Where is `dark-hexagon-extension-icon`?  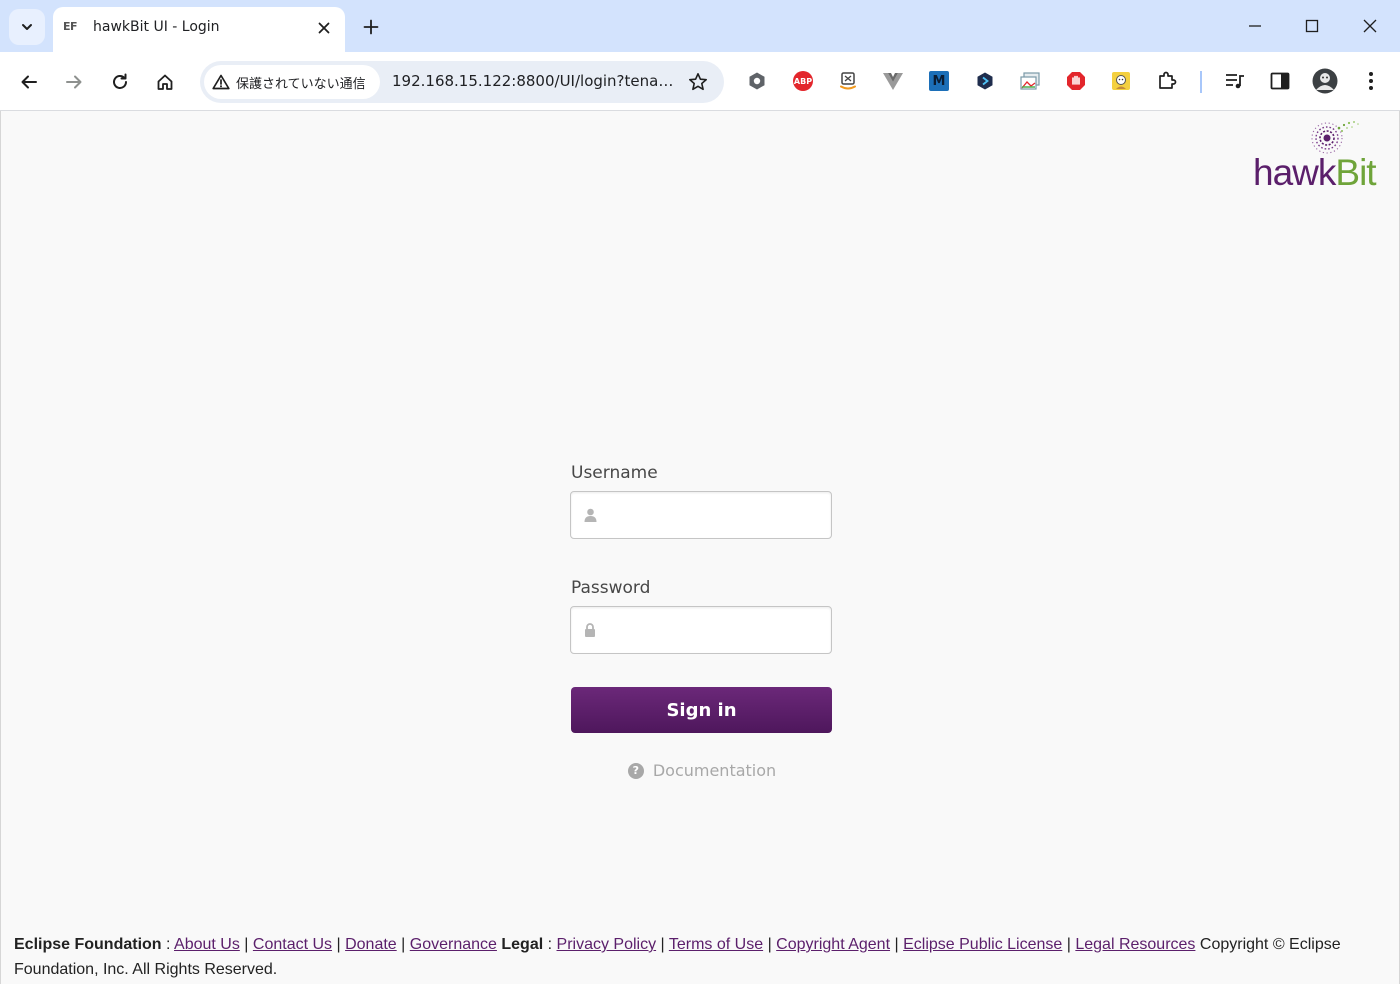 dark-hexagon-extension-icon is located at coordinates (985, 81).